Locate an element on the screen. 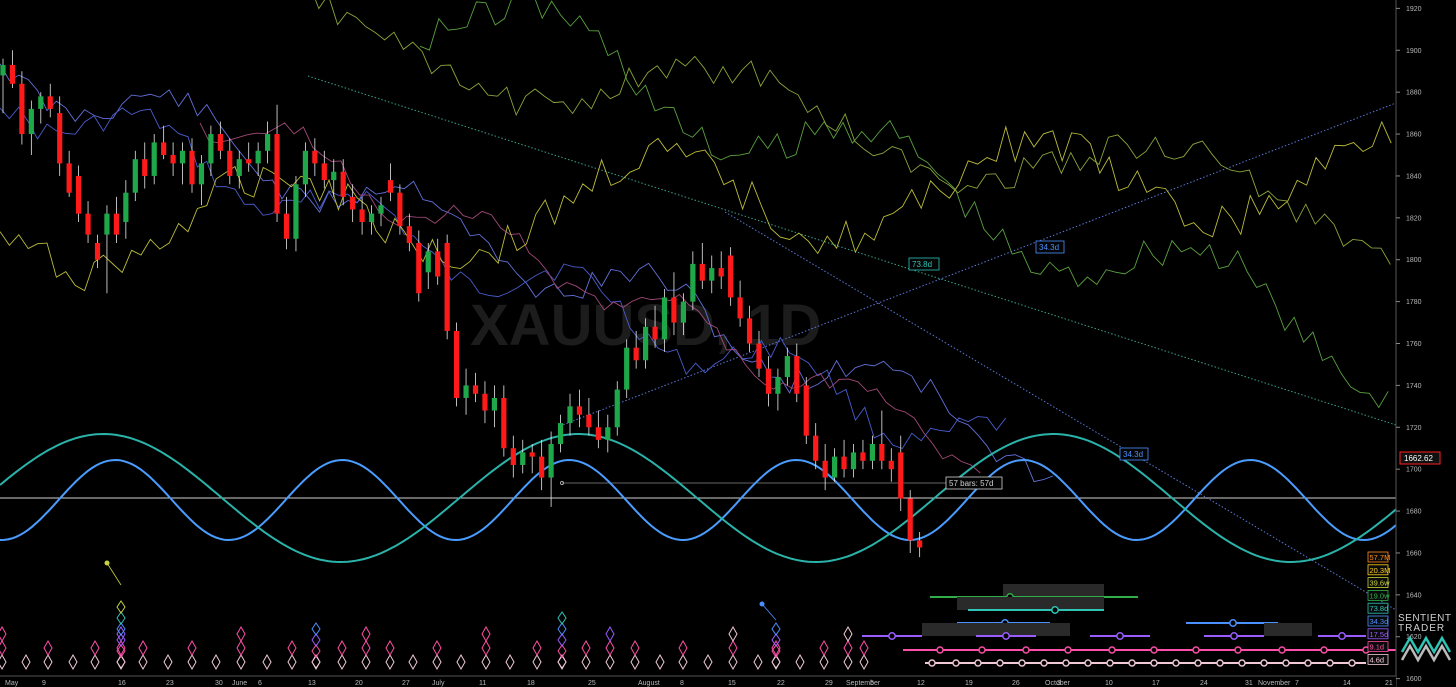 This screenshot has height=687, width=1456. x-tick-label: 9 is located at coordinates (44, 683).